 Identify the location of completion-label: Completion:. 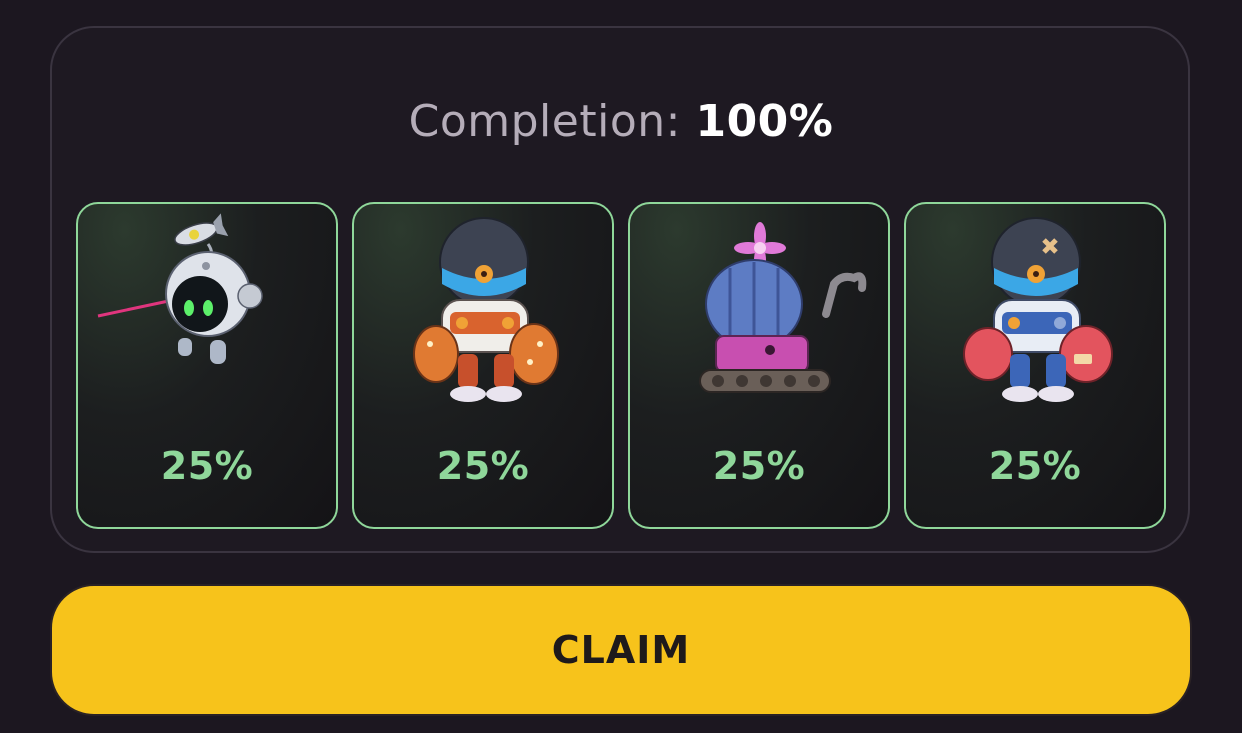
(544, 121).